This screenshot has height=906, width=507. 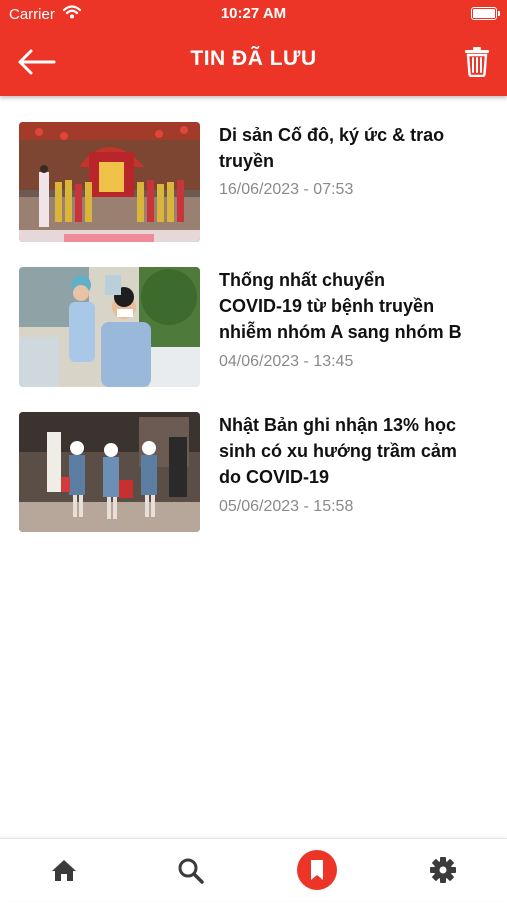 I want to click on japan-students-photo, so click(x=109, y=472).